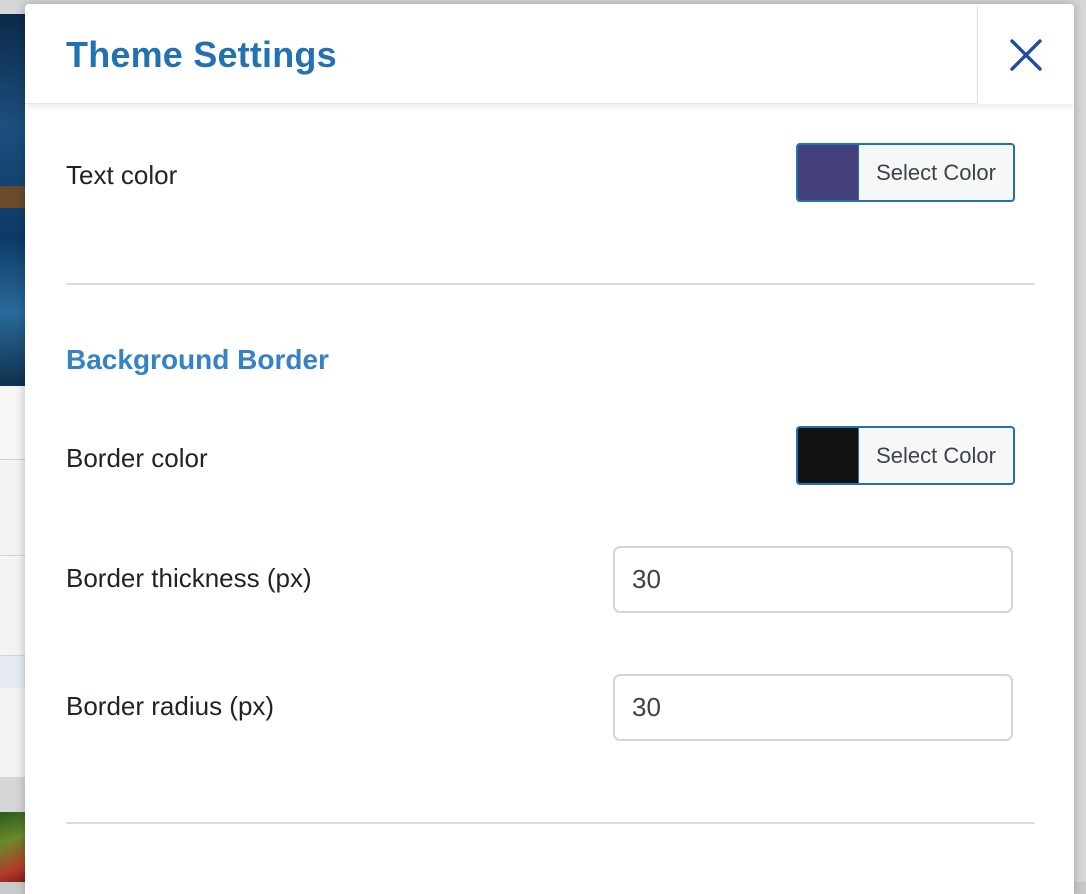 This screenshot has height=894, width=1086. What do you see at coordinates (13, 197) in the screenshot?
I see `backdrop-image-detail` at bounding box center [13, 197].